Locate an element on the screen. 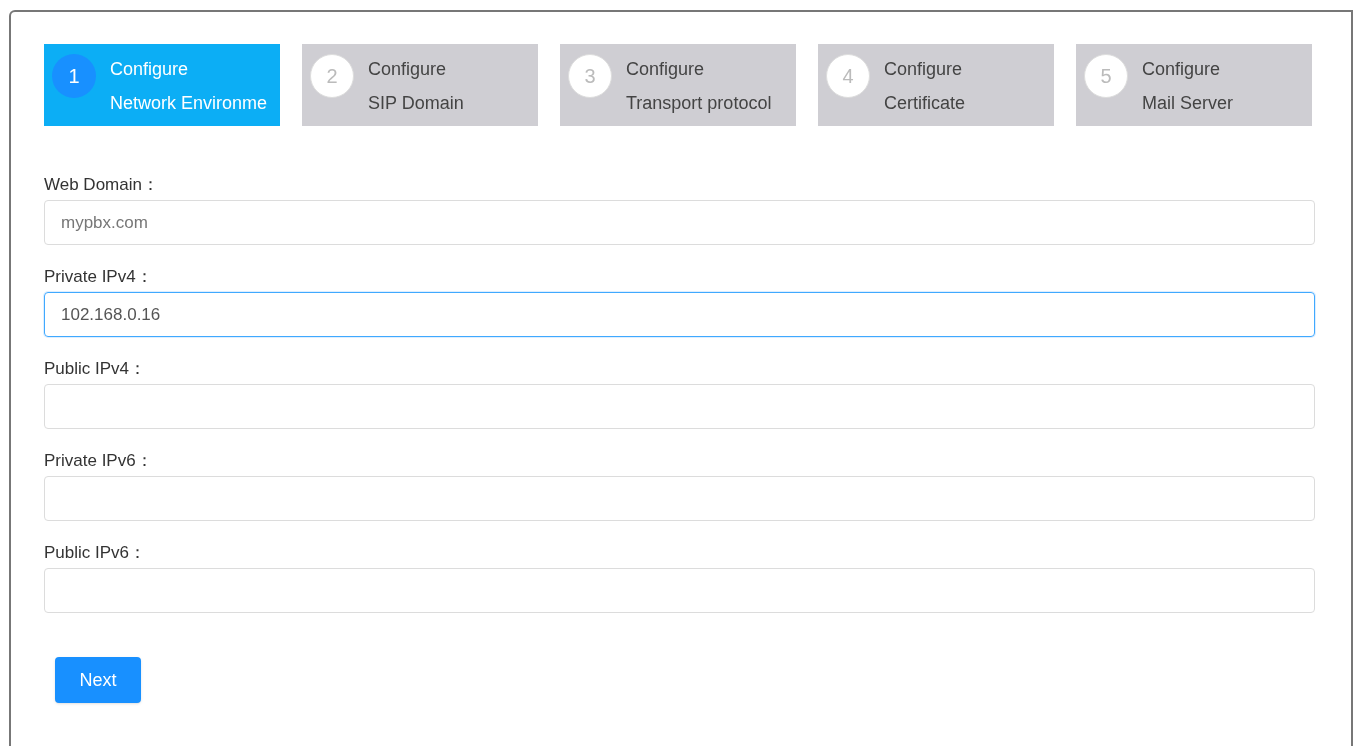 Image resolution: width=1353 pixels, height=746 pixels. step-tab: 2 Configure SIP Domain is located at coordinates (420, 85).